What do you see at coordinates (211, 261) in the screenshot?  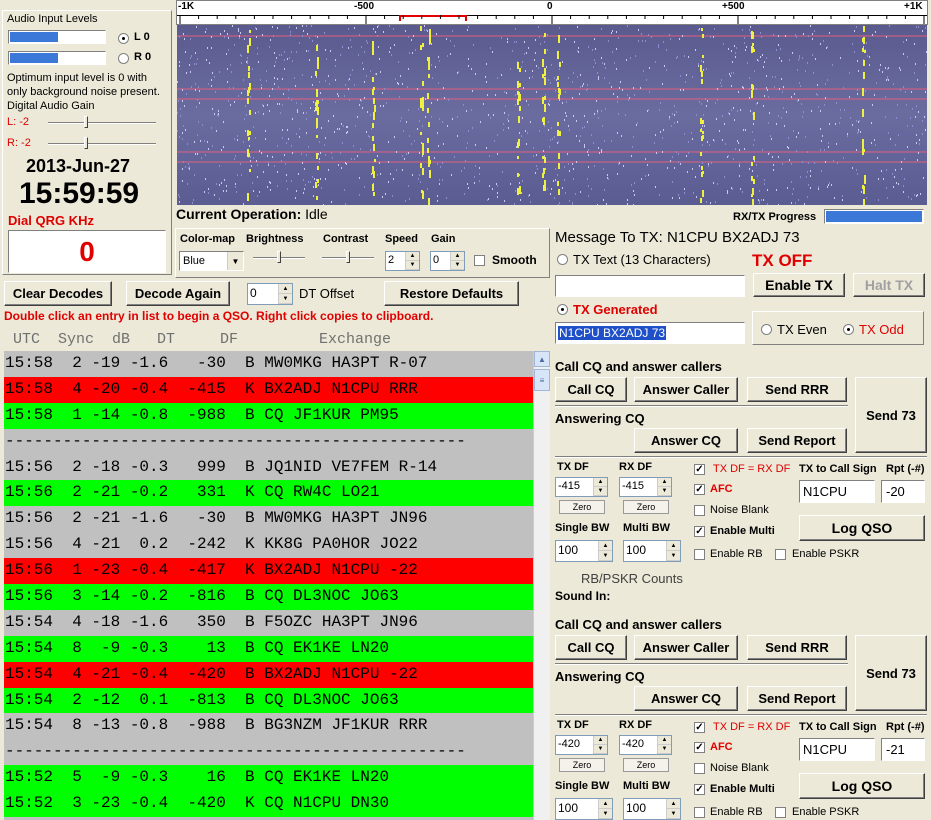 I see `colormap-select: Blue ▼` at bounding box center [211, 261].